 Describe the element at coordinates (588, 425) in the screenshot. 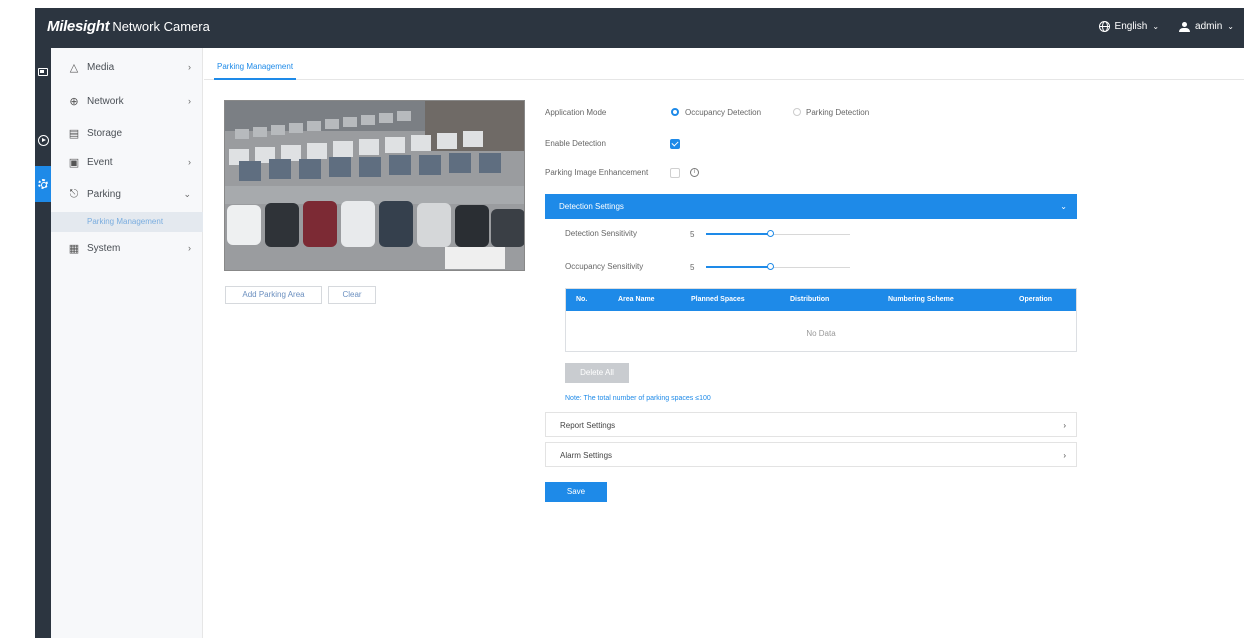

I see `report-settings-title: Report Settings` at that location.